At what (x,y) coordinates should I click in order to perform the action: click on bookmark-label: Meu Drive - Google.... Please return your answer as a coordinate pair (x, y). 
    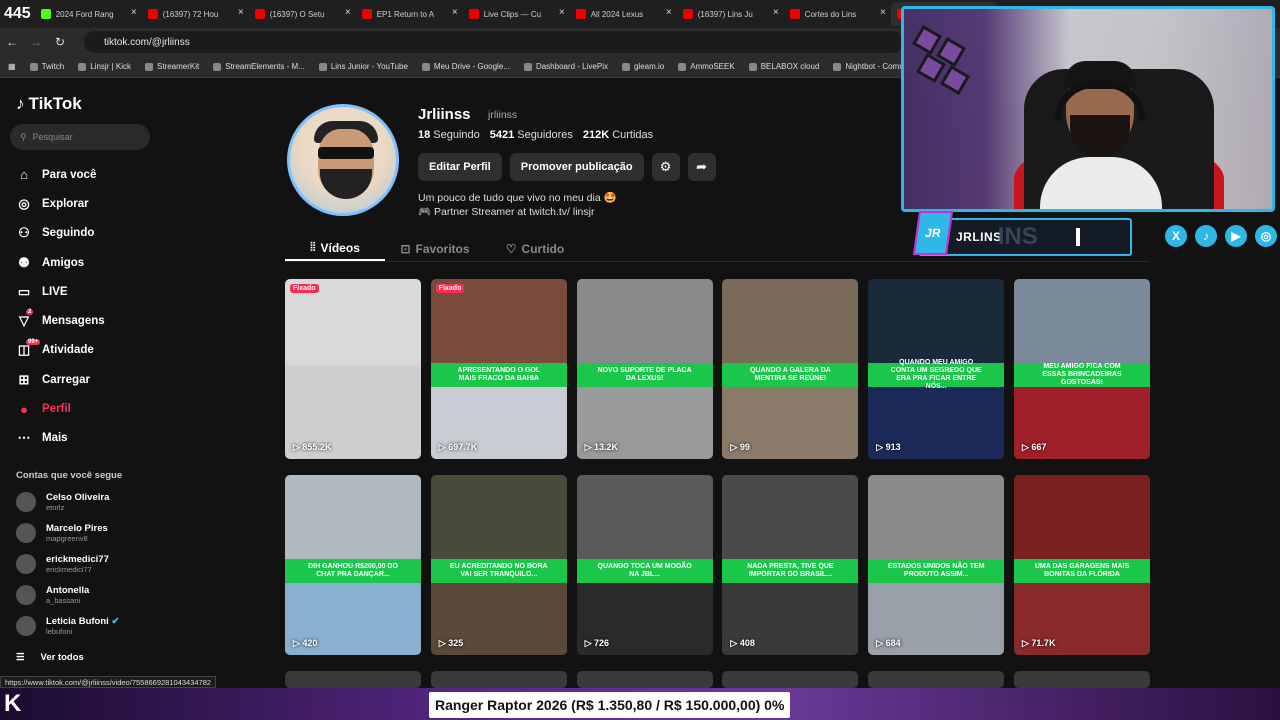
    Looking at the image, I should click on (471, 66).